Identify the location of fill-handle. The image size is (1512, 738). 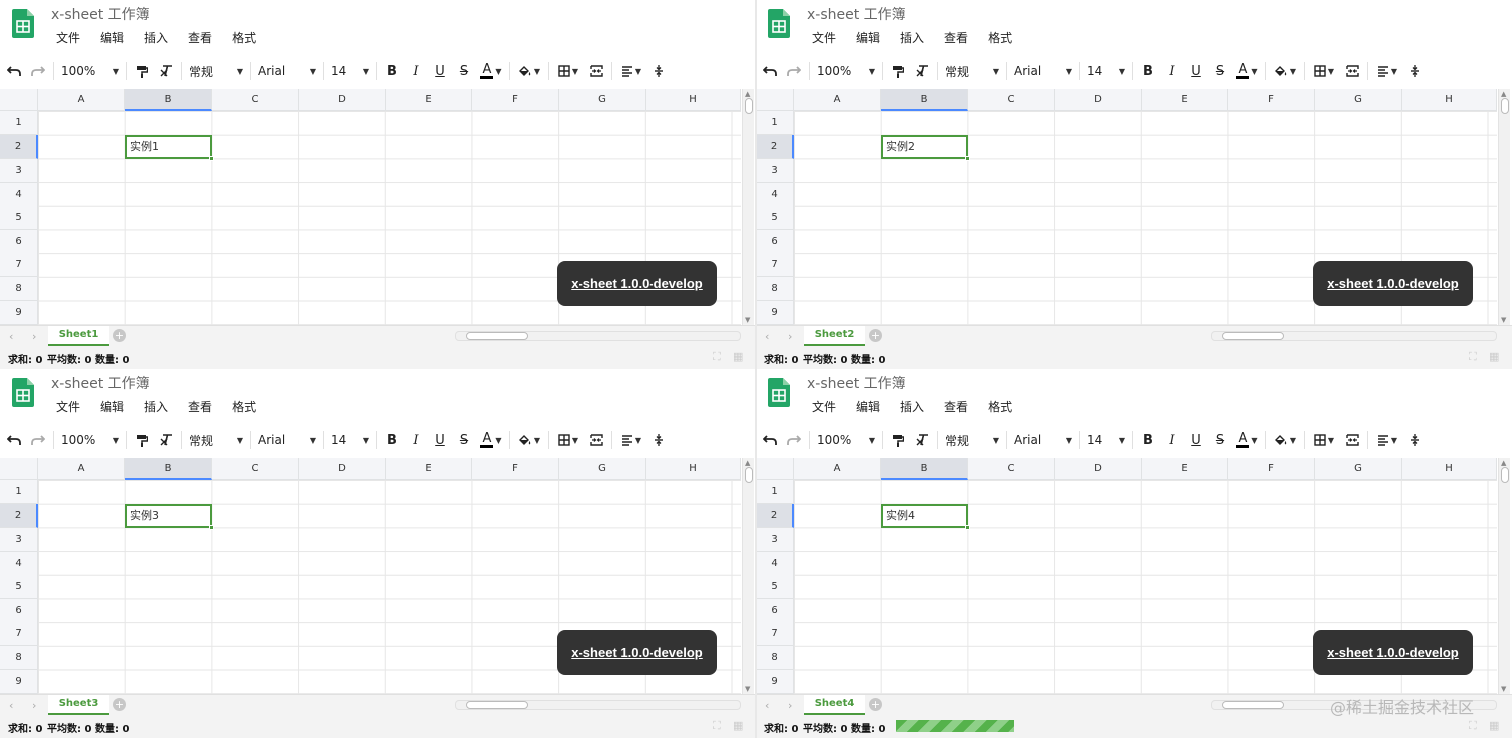
(211, 158).